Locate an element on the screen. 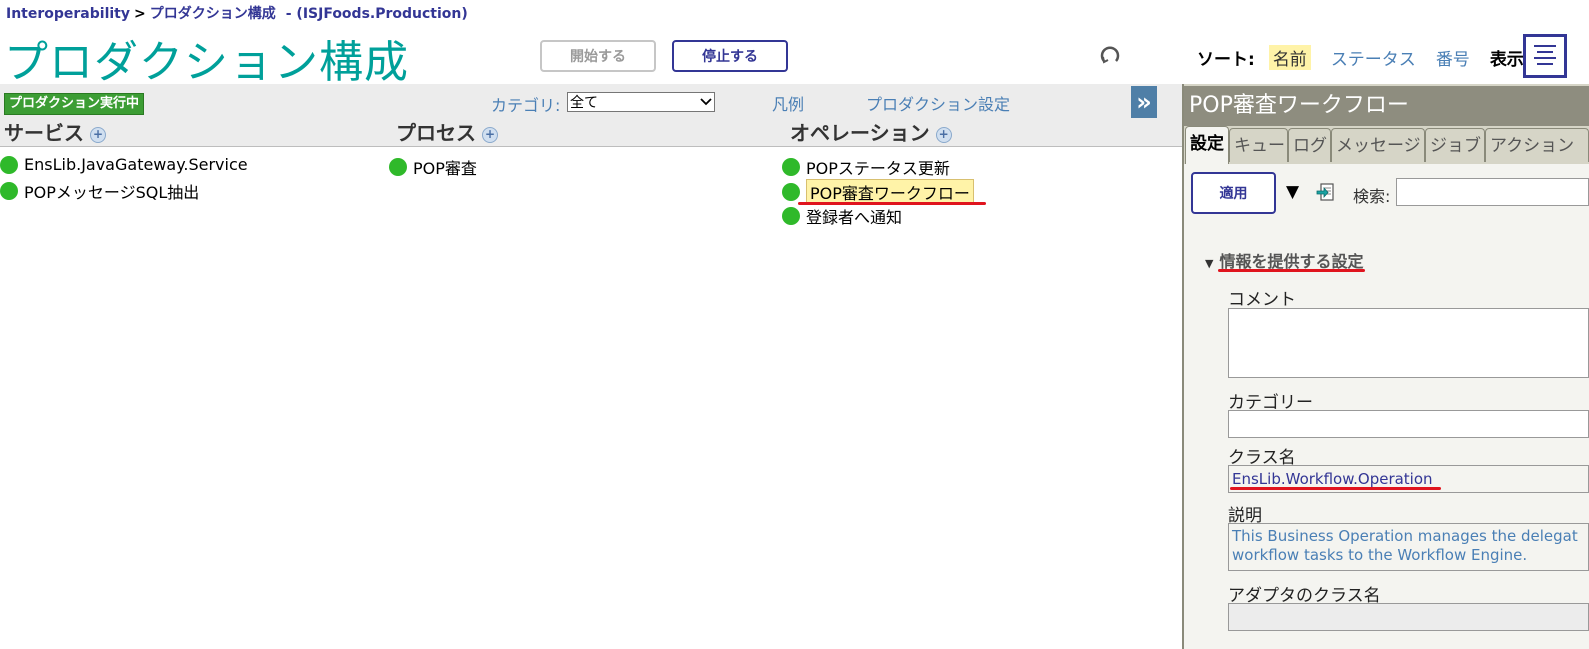 Image resolution: width=1589 pixels, height=649 pixels. category-select: 全て is located at coordinates (641, 102).